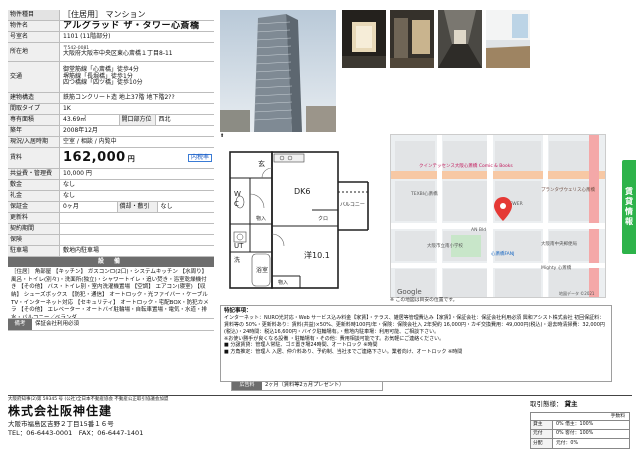 This screenshot has height=454, width=640. I want to click on commission-value: 0% 客付：100%, so click(575, 434).